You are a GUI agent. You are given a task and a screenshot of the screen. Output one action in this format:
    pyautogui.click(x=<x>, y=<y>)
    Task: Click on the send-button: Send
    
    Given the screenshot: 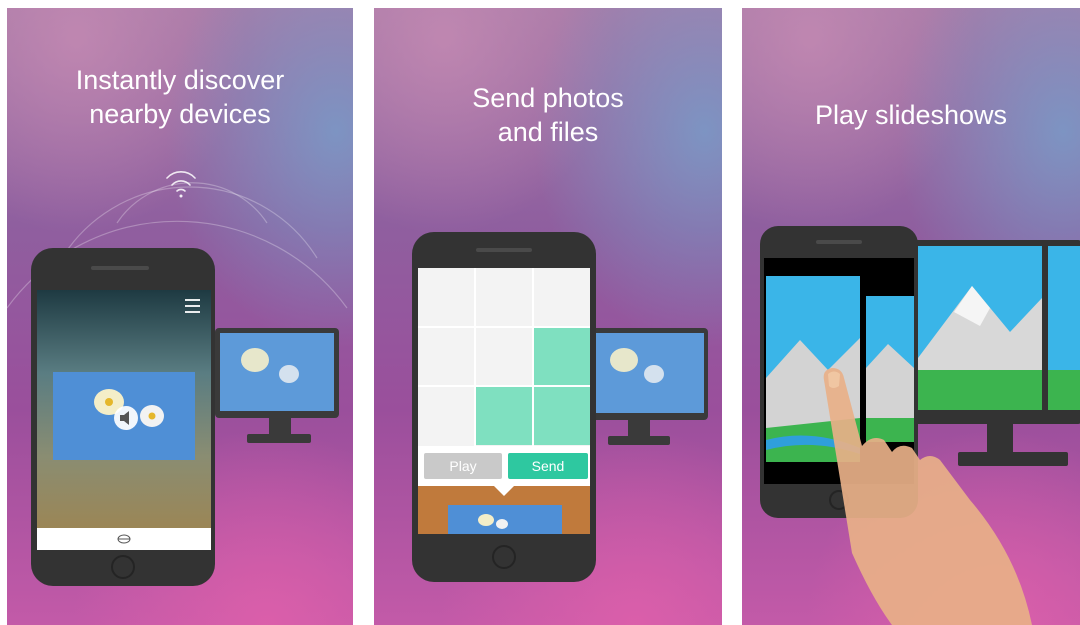 What is the action you would take?
    pyautogui.click(x=548, y=466)
    